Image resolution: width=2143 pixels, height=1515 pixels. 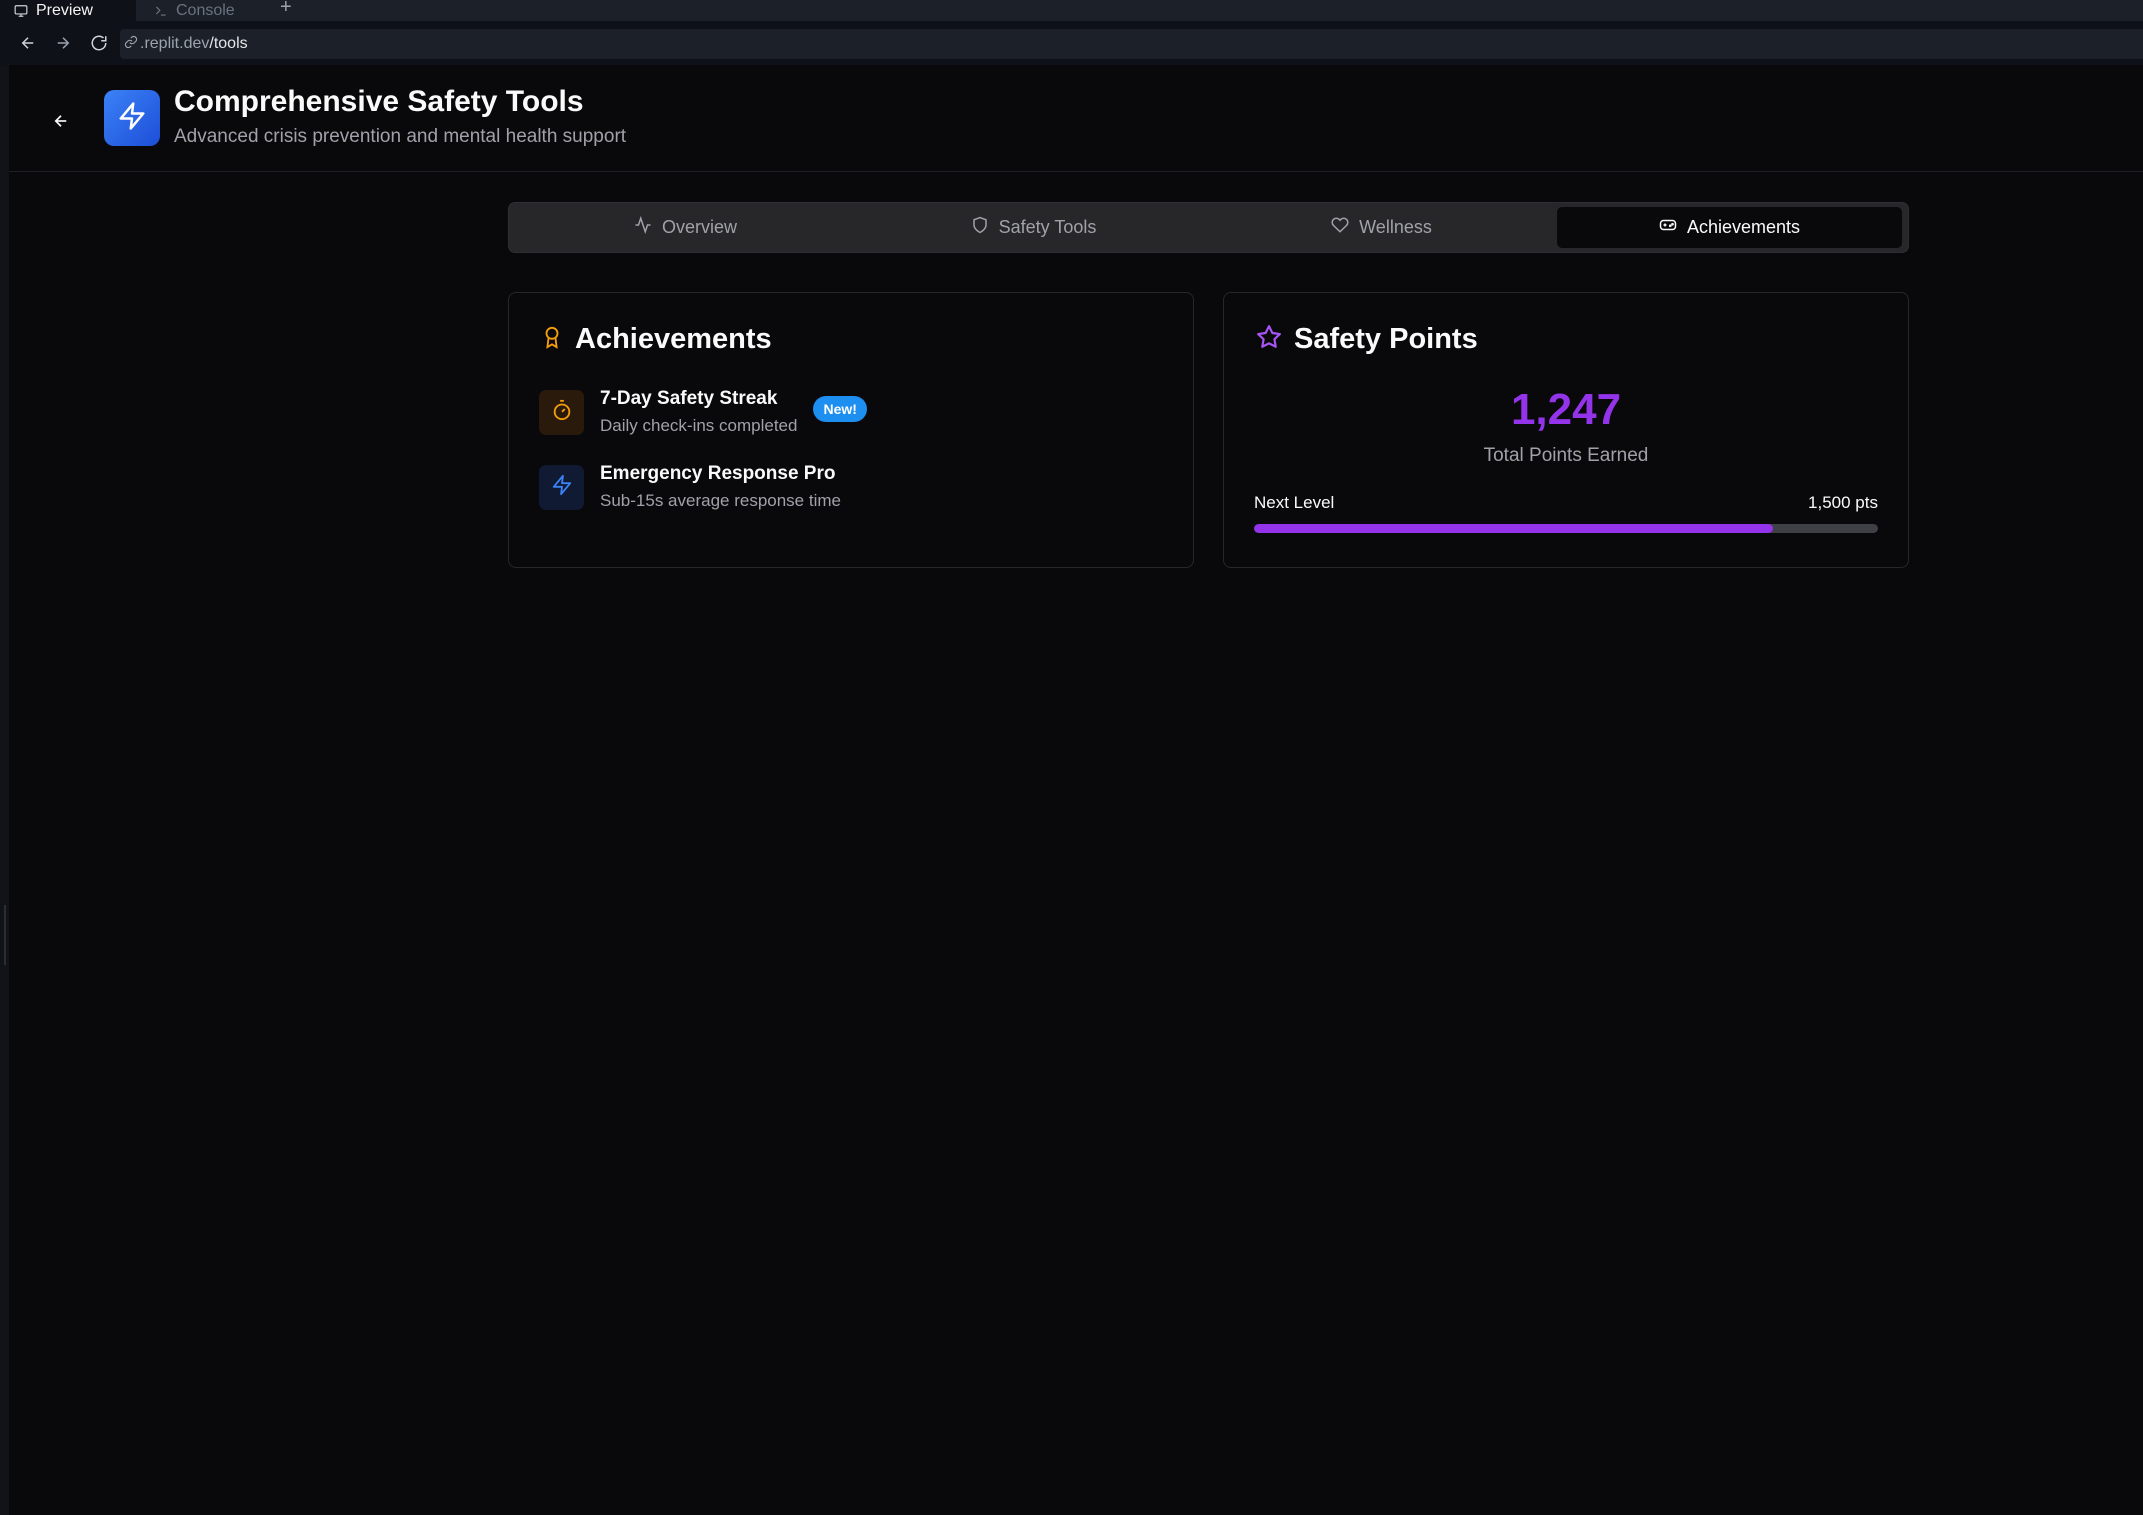 What do you see at coordinates (720, 500) in the screenshot?
I see `achievement-desc: Sub-15s average response time` at bounding box center [720, 500].